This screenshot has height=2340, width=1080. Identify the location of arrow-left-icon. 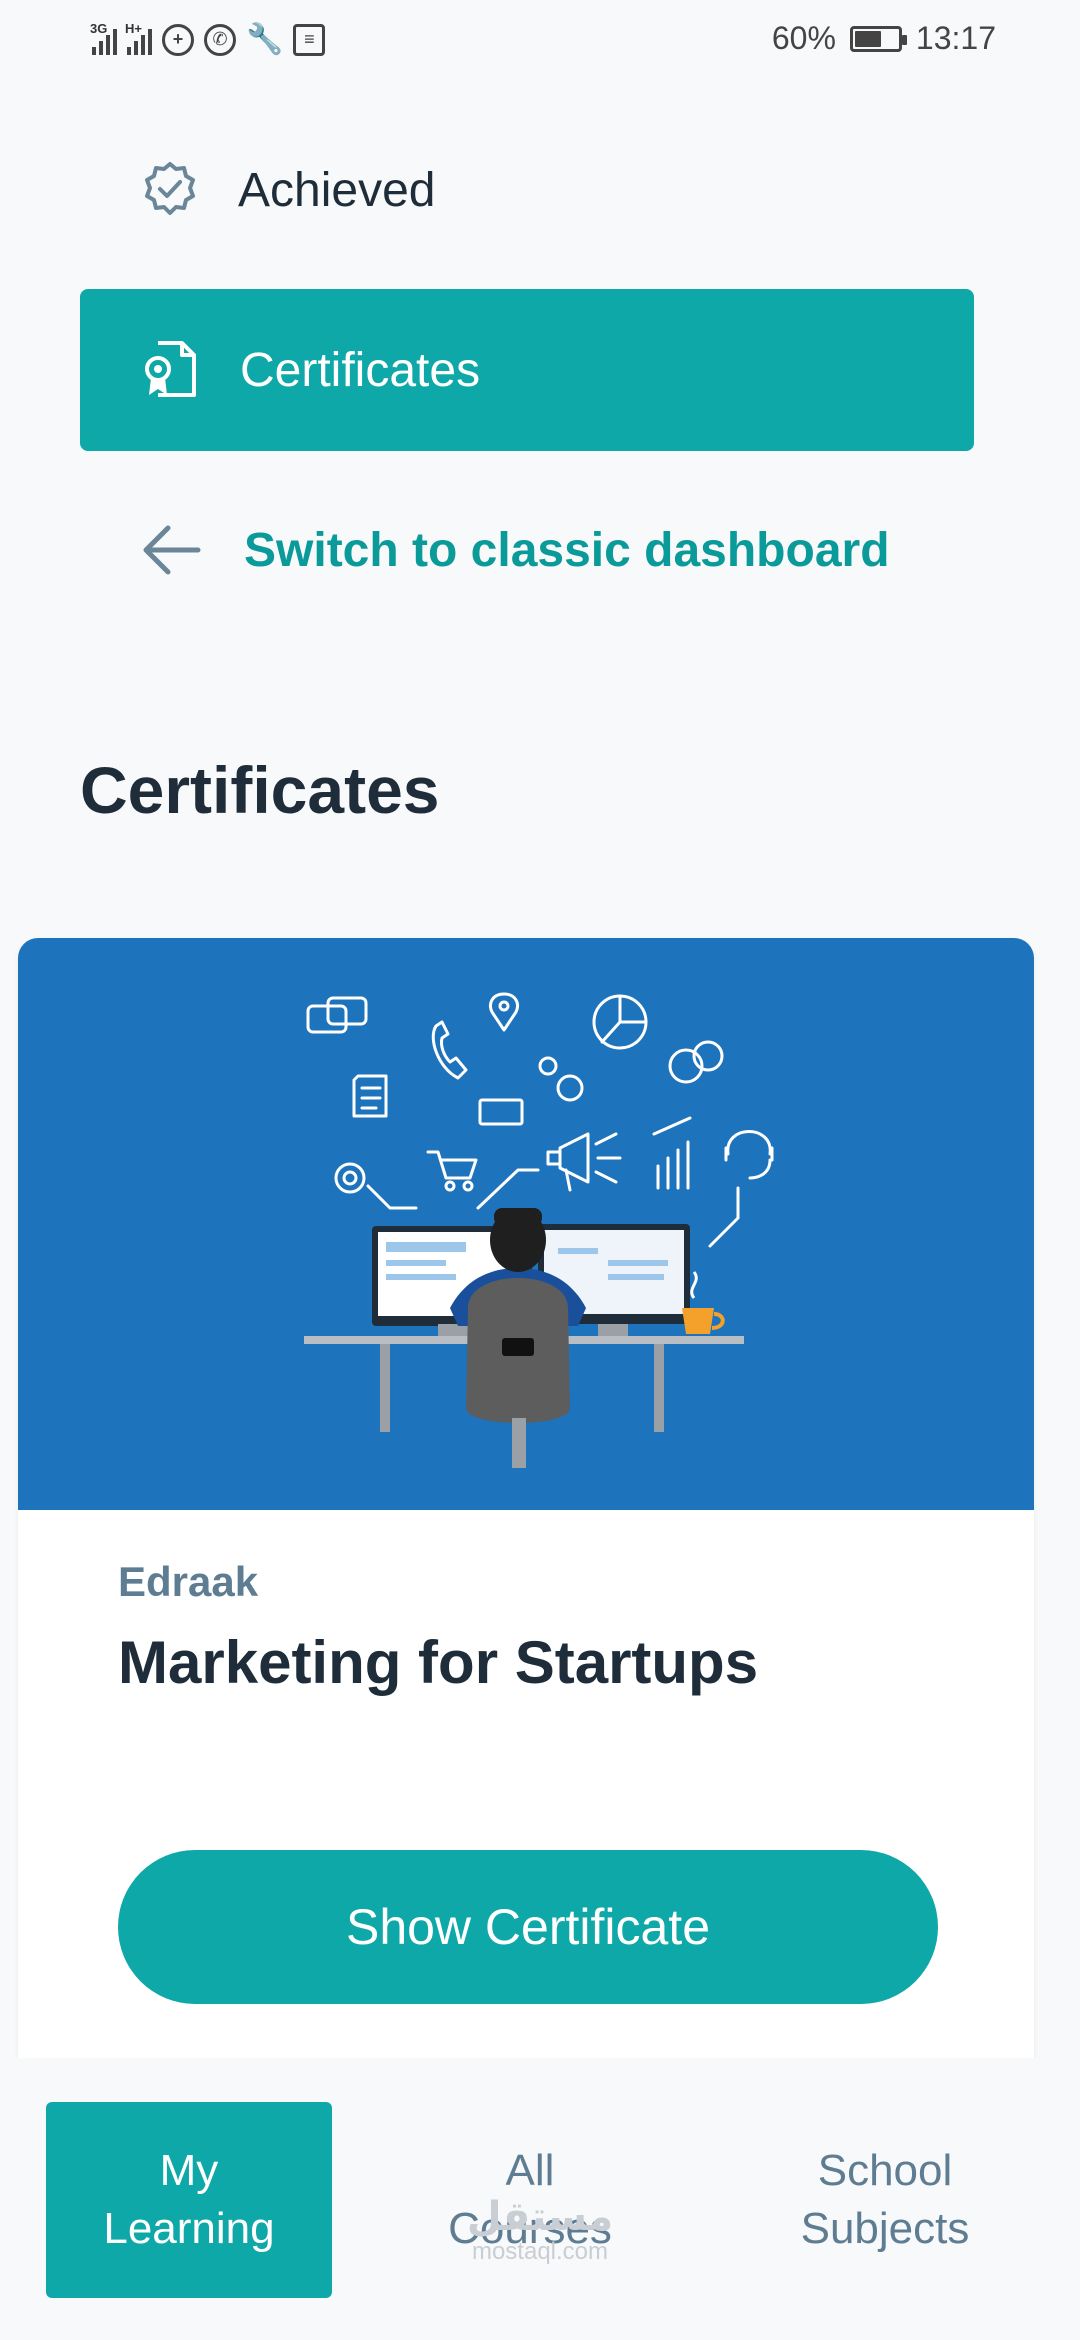
(172, 550).